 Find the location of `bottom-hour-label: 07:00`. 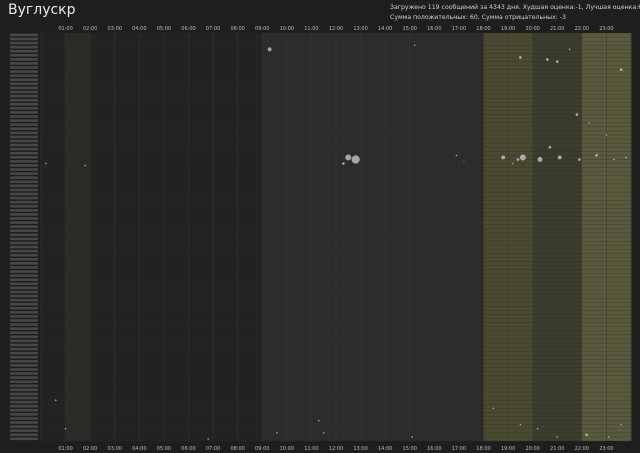

bottom-hour-label: 07:00 is located at coordinates (213, 449).